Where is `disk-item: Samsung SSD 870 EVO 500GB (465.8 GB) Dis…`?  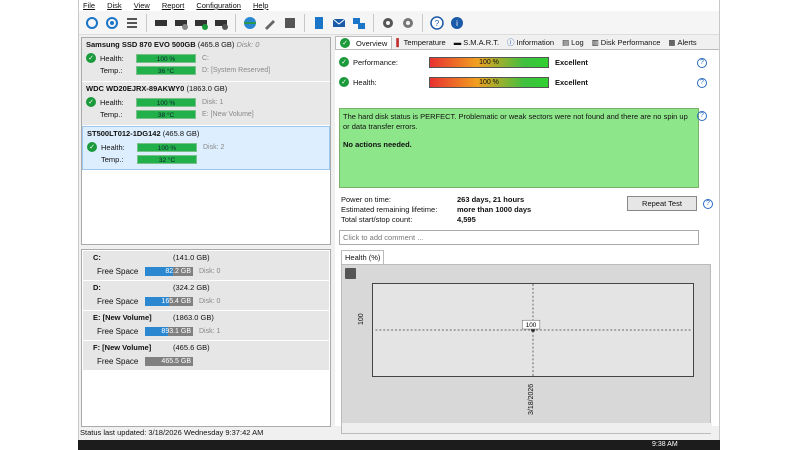
disk-item: Samsung SSD 870 EVO 500GB (465.8 GB) Dis… is located at coordinates (206, 60).